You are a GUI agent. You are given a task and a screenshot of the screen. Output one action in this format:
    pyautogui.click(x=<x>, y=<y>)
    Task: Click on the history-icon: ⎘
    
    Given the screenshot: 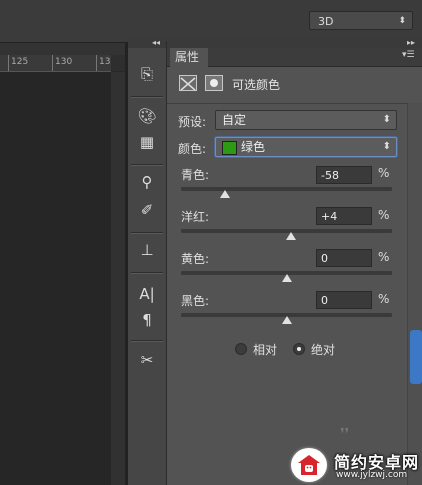 What is the action you would take?
    pyautogui.click(x=147, y=74)
    